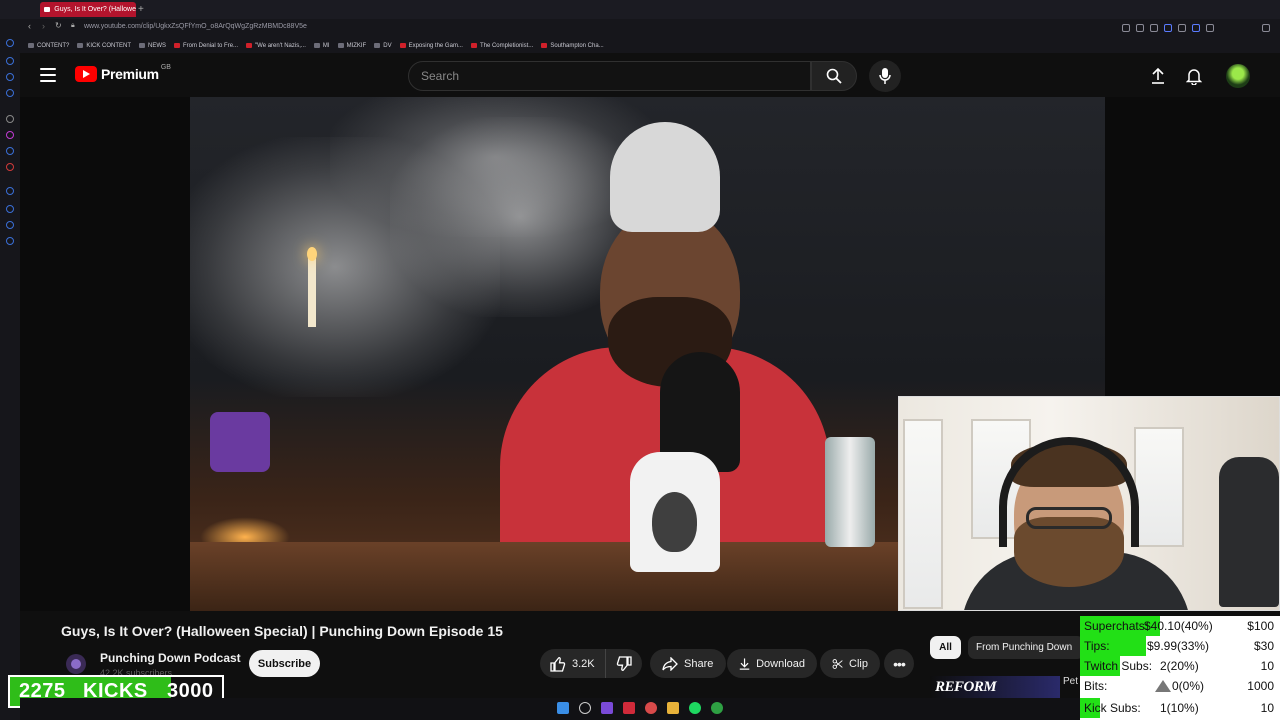  I want to click on download-button: Download, so click(772, 663).